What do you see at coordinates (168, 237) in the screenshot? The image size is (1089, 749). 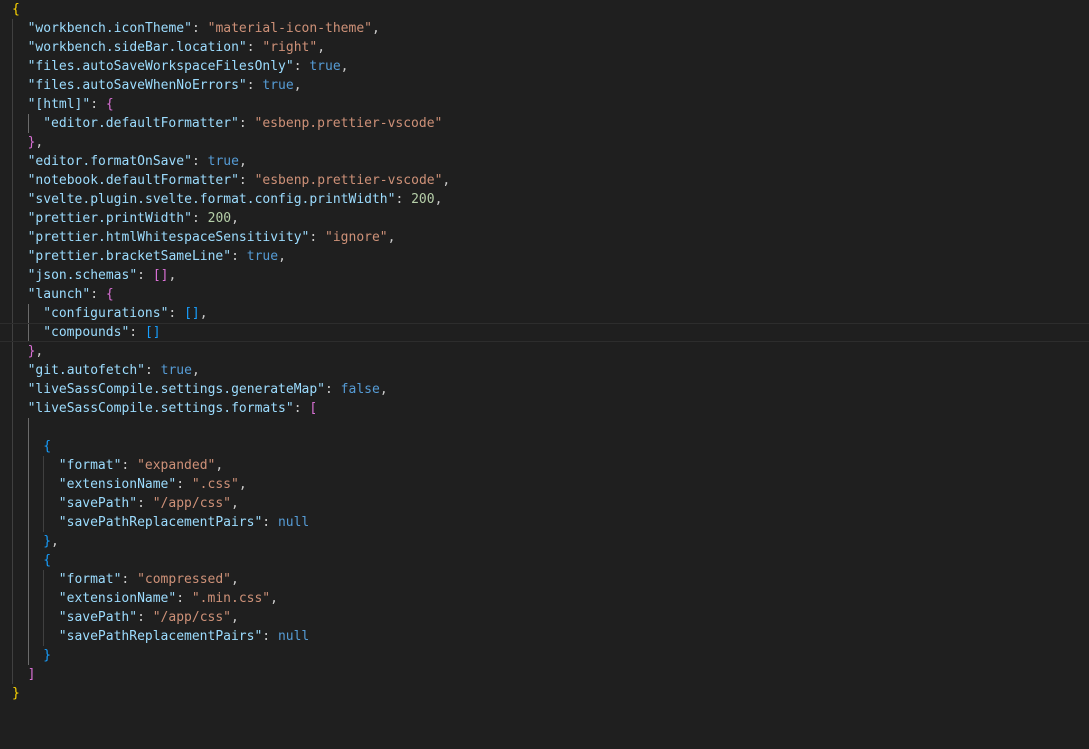 I see `code-token: "prettier.htmlWhitespaceSensitivity"` at bounding box center [168, 237].